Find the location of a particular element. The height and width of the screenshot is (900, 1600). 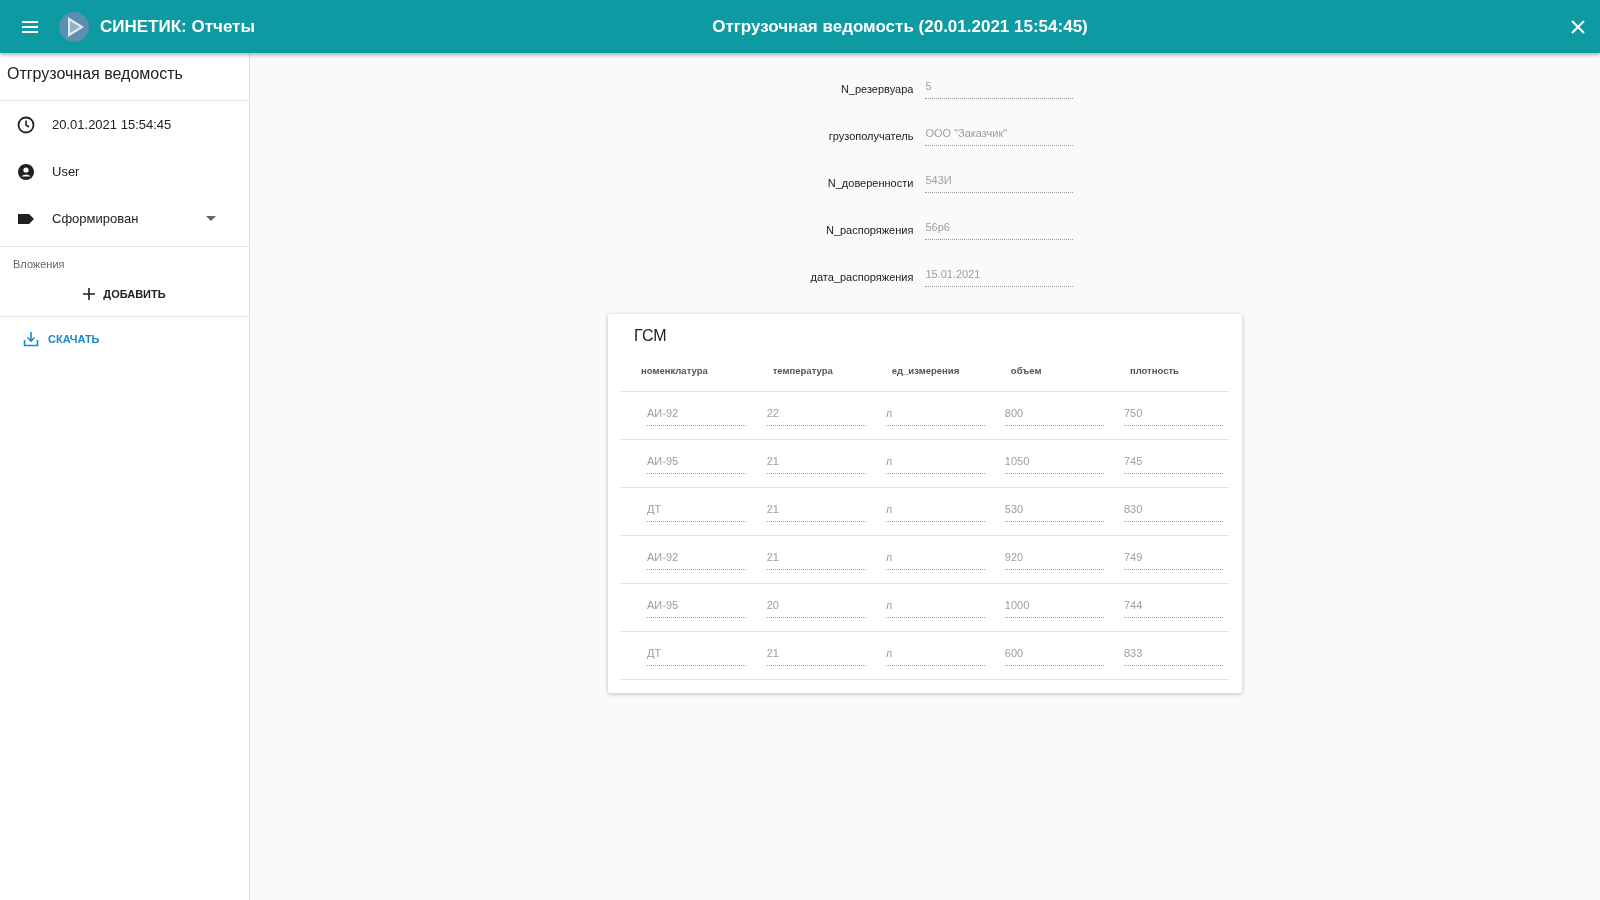

cell-input-field: 750 is located at coordinates (1173, 415).